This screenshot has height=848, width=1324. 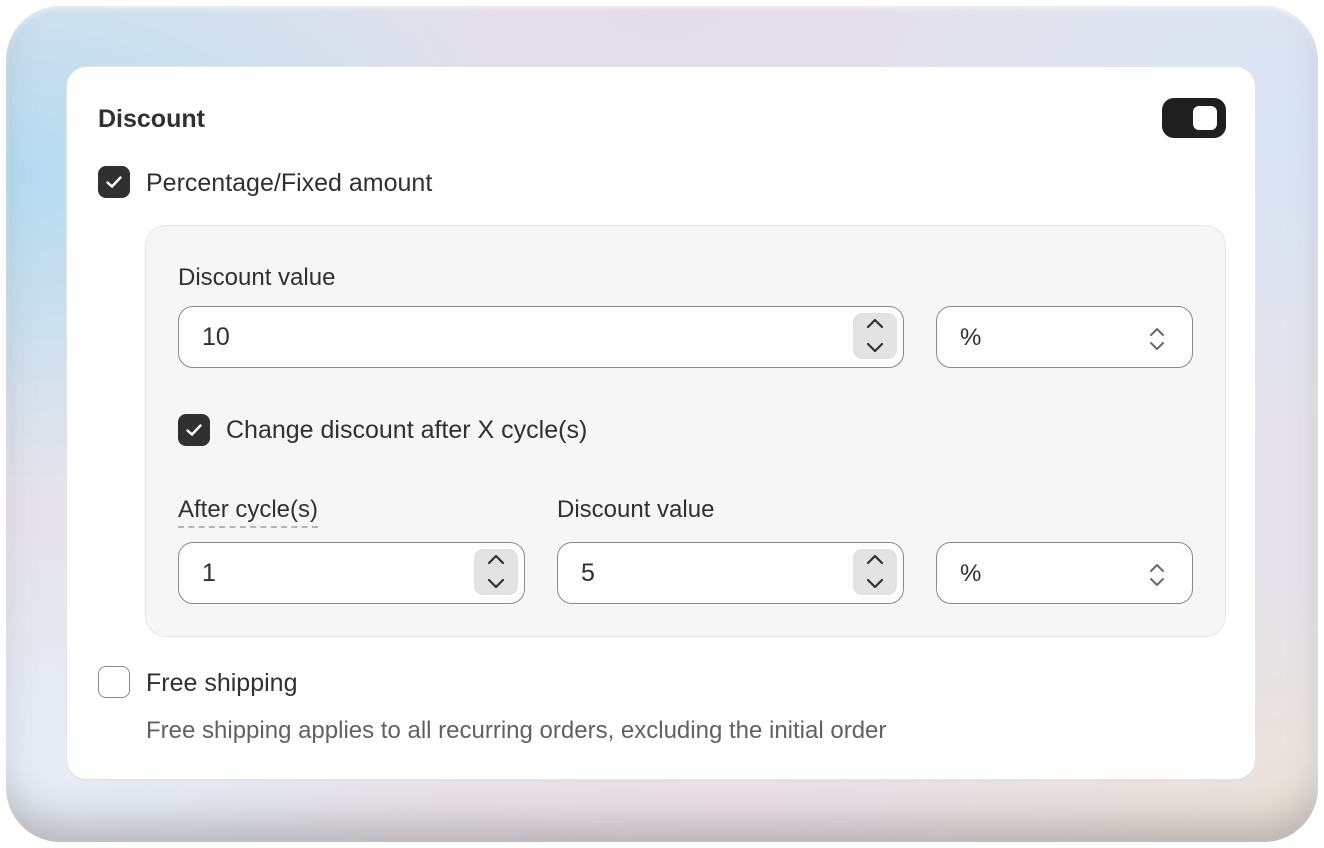 What do you see at coordinates (971, 337) in the screenshot?
I see `discount-unit-value: %` at bounding box center [971, 337].